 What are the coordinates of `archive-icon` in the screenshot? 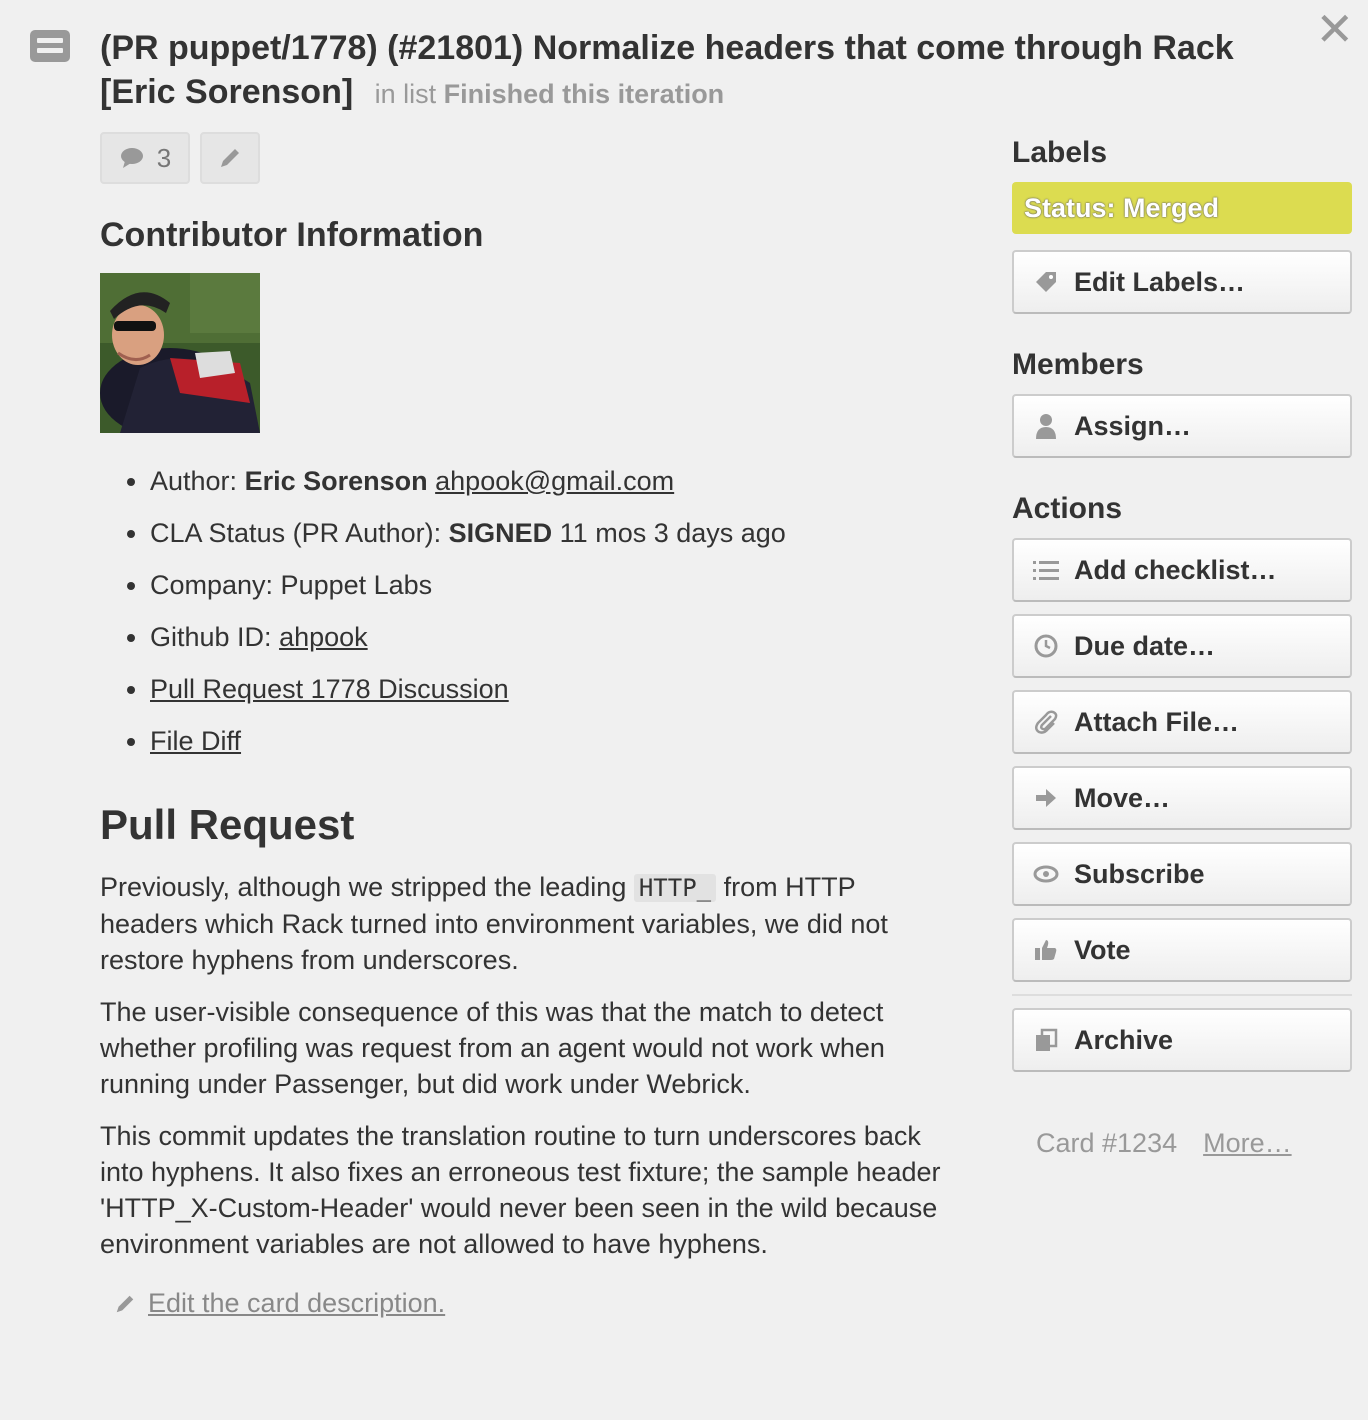 It's located at (1046, 1040).